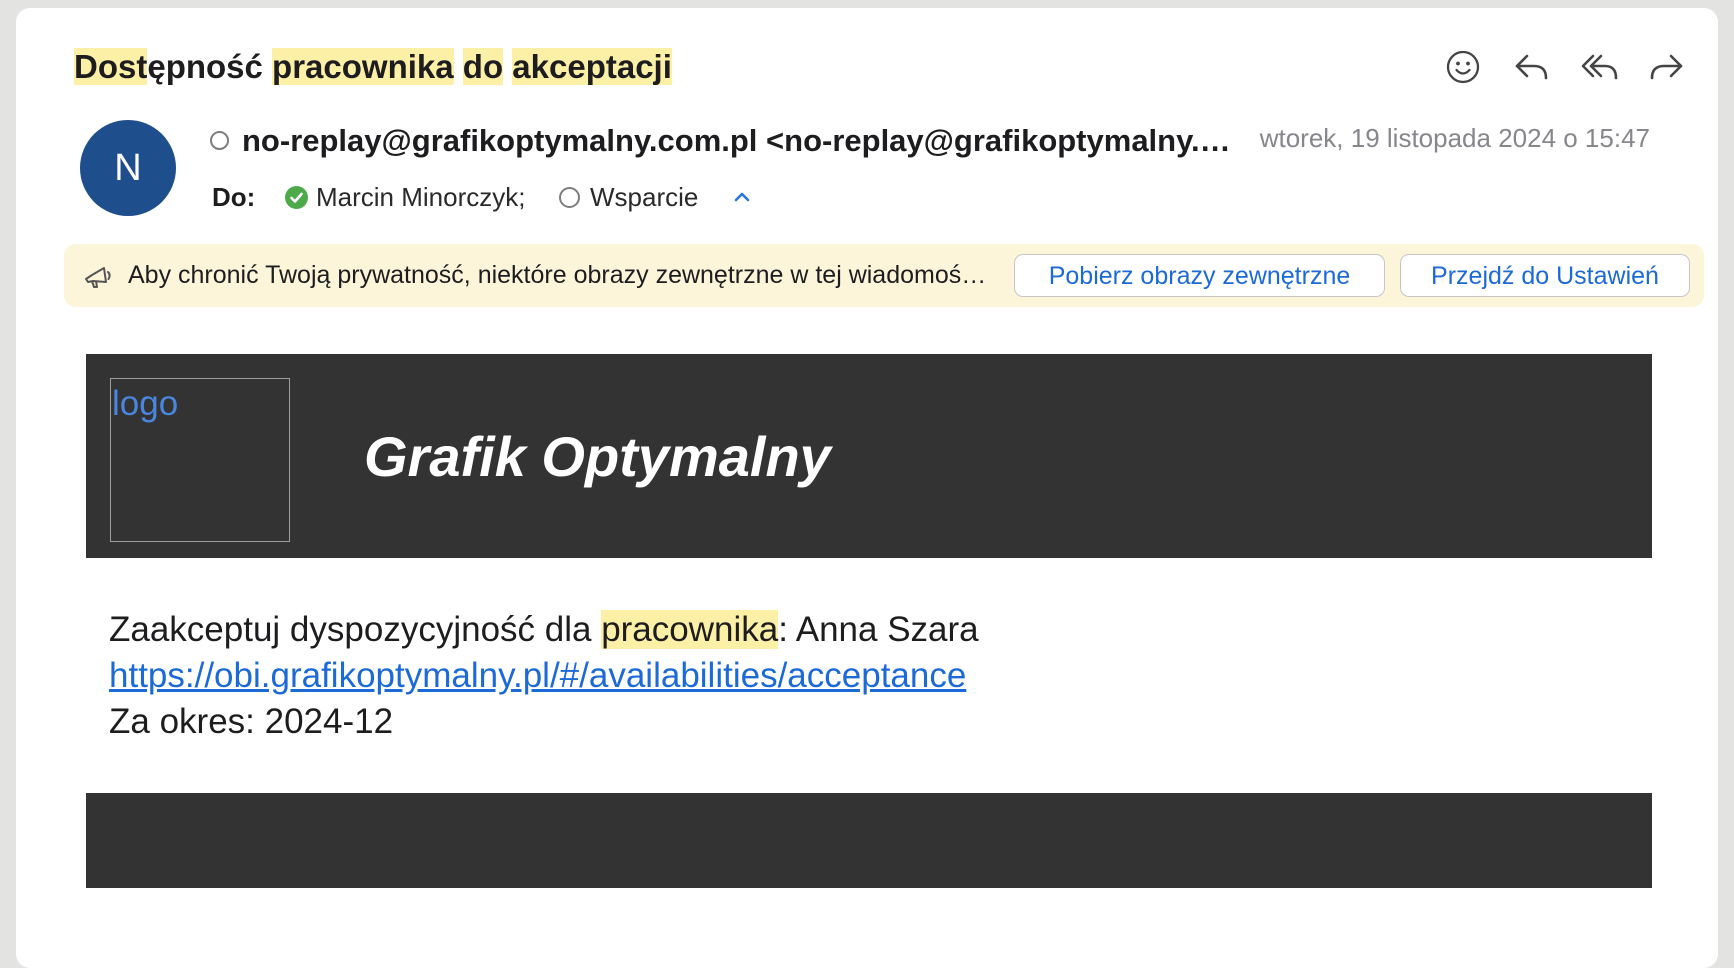  I want to click on subject-text: ępność, so click(210, 66).